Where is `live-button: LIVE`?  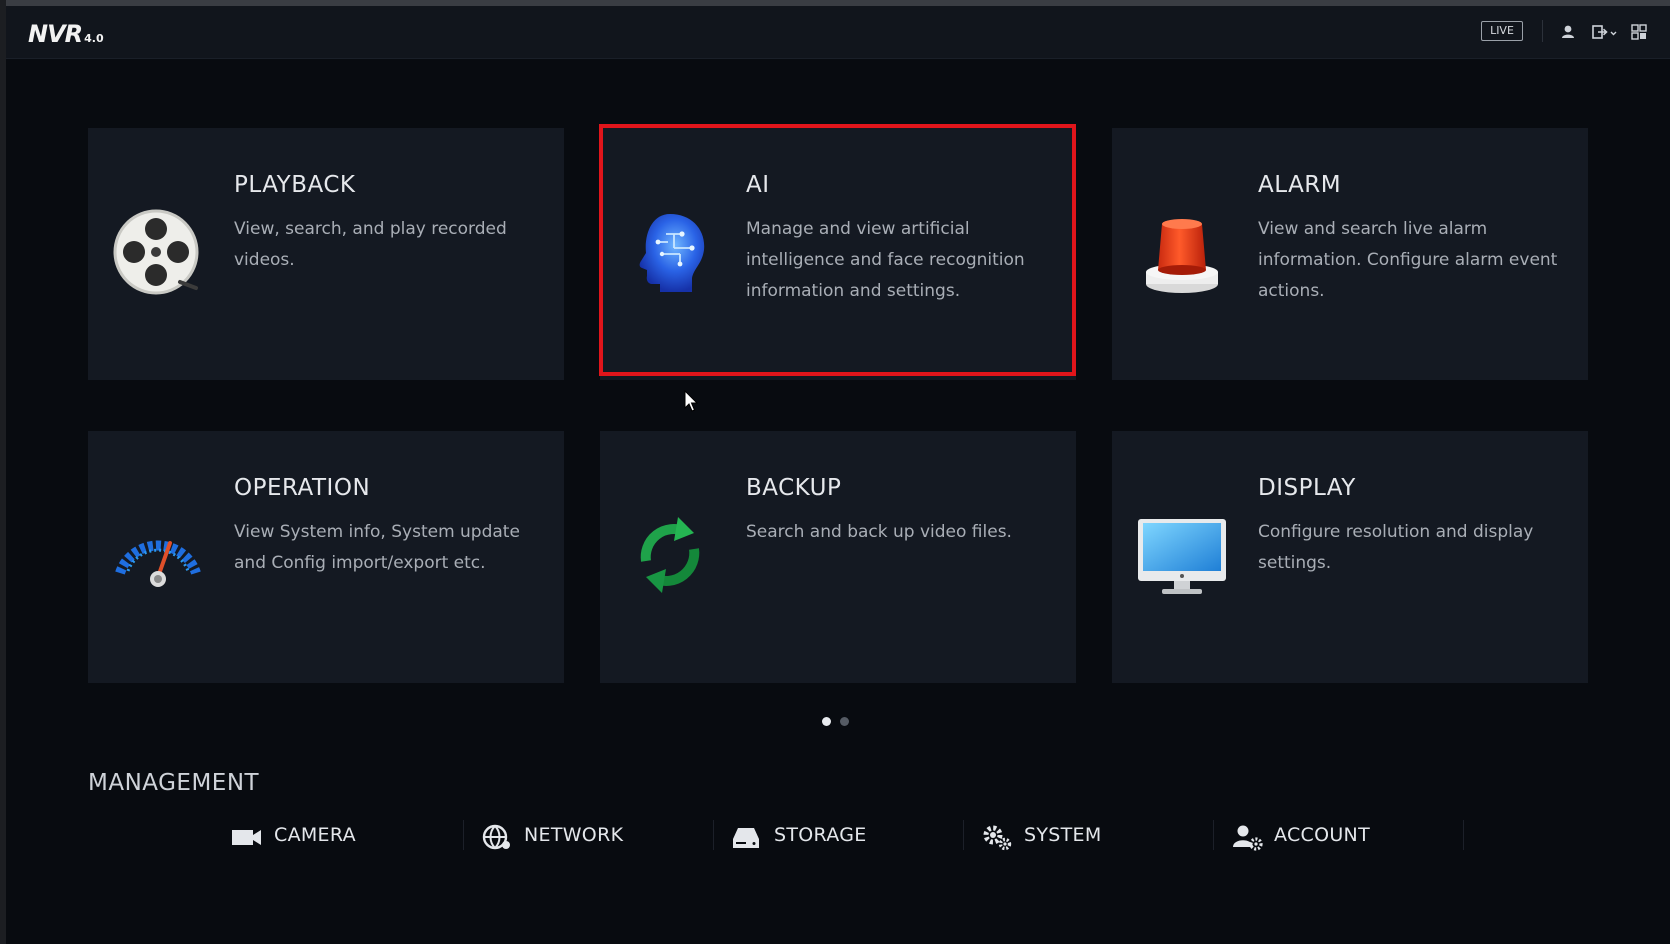 live-button: LIVE is located at coordinates (1502, 31).